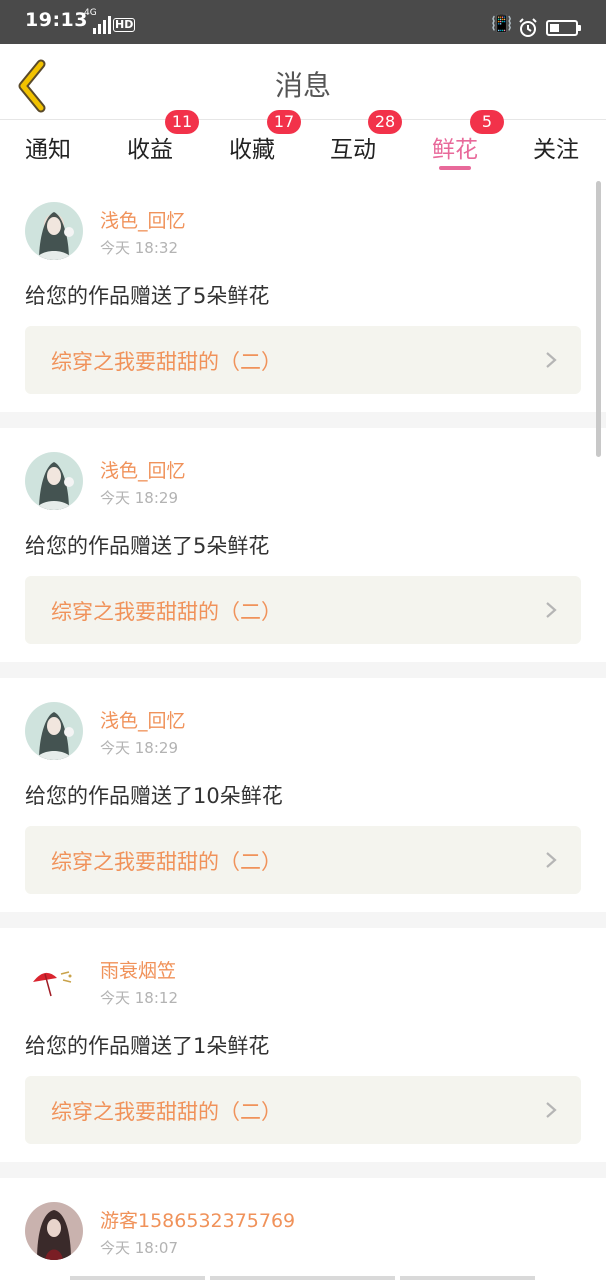 Image resolution: width=606 pixels, height=1280 pixels. I want to click on message-time: 今天 18:07, so click(139, 1248).